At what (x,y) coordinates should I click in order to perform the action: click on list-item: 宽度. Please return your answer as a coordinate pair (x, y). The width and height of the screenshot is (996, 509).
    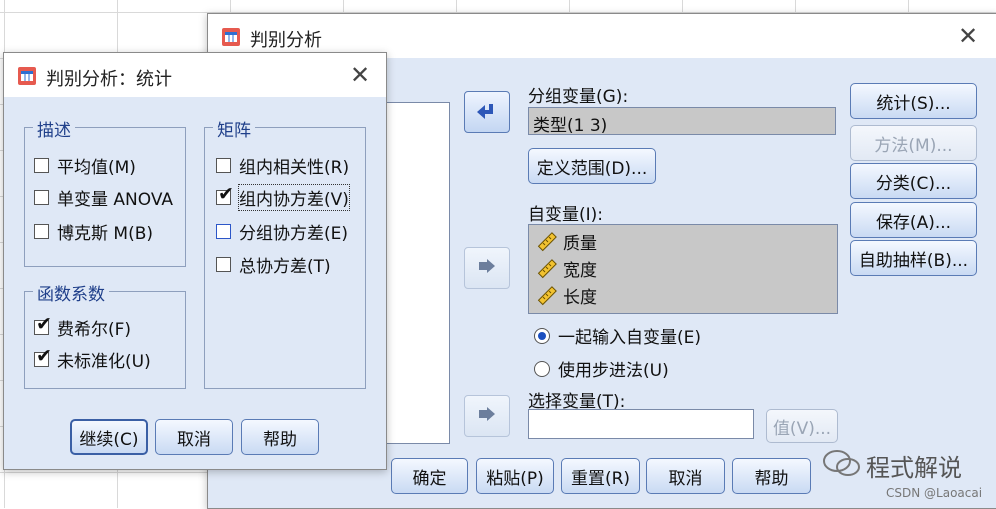
    Looking at the image, I should click on (567, 268).